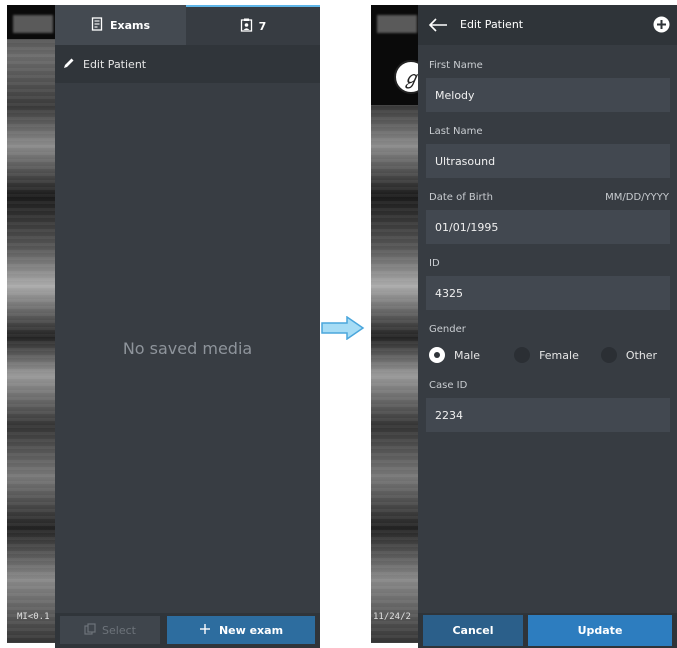  Describe the element at coordinates (548, 161) in the screenshot. I see `last-name-field: Ultrasound` at that location.